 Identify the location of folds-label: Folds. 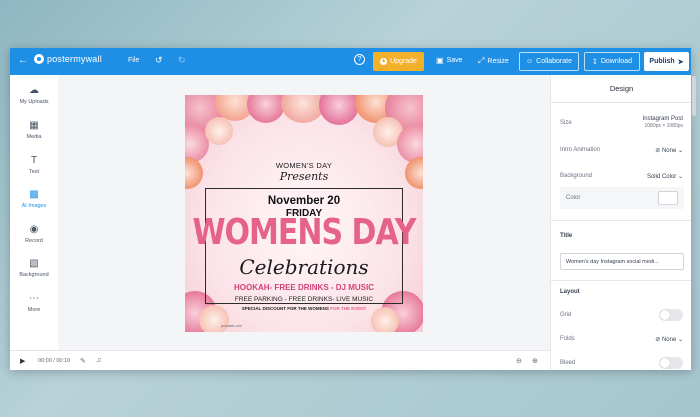
(567, 339).